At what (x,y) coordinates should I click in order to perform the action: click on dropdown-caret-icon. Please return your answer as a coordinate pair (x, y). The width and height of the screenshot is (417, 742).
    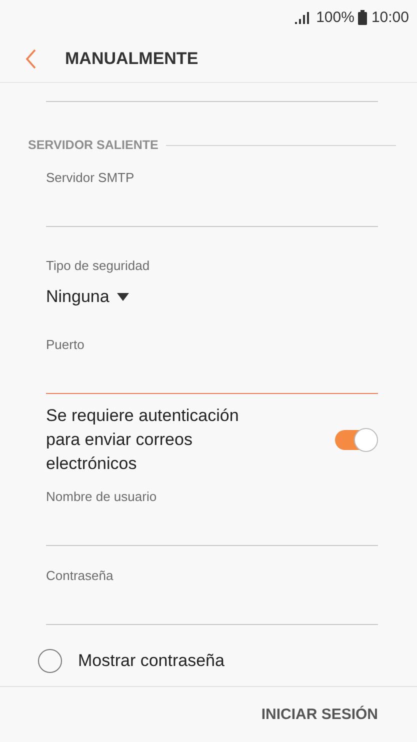
    Looking at the image, I should click on (123, 297).